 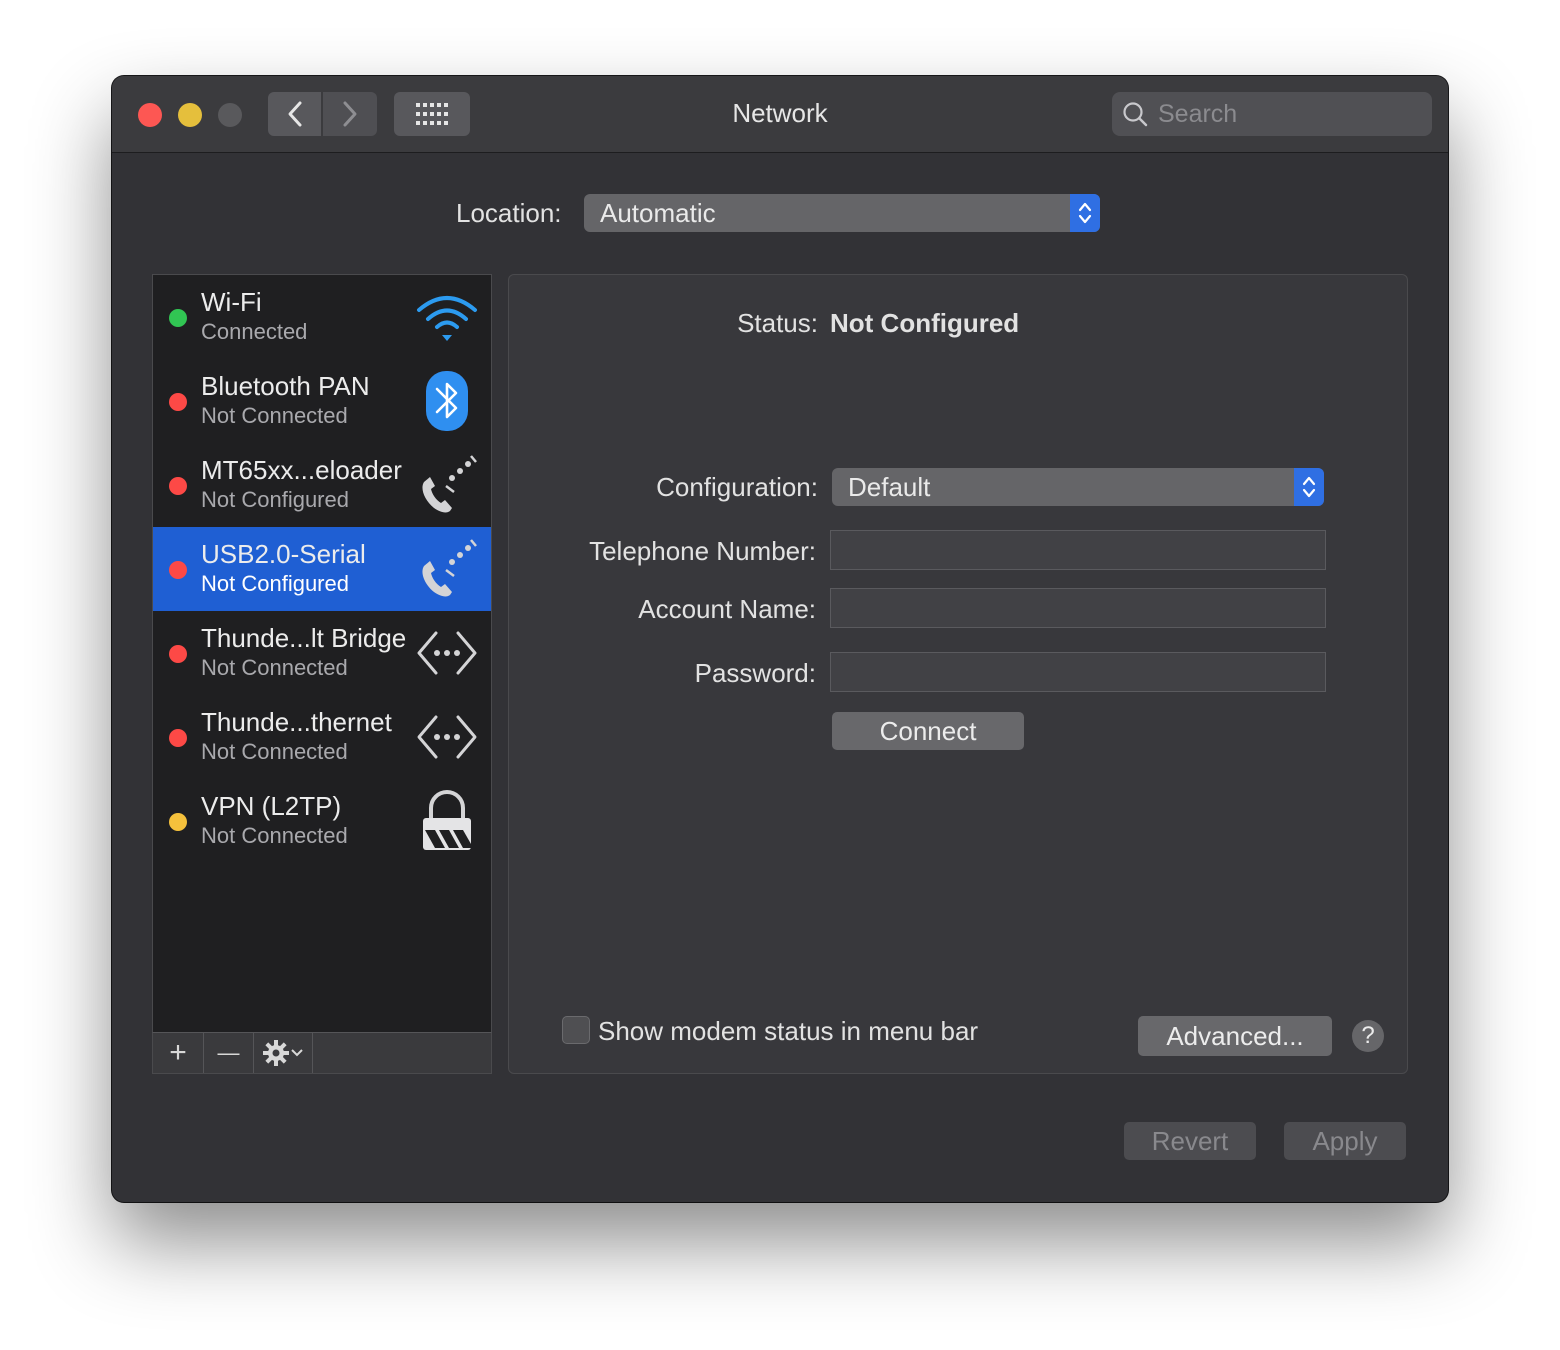 I want to click on action-menu-button, so click(x=283, y=1053).